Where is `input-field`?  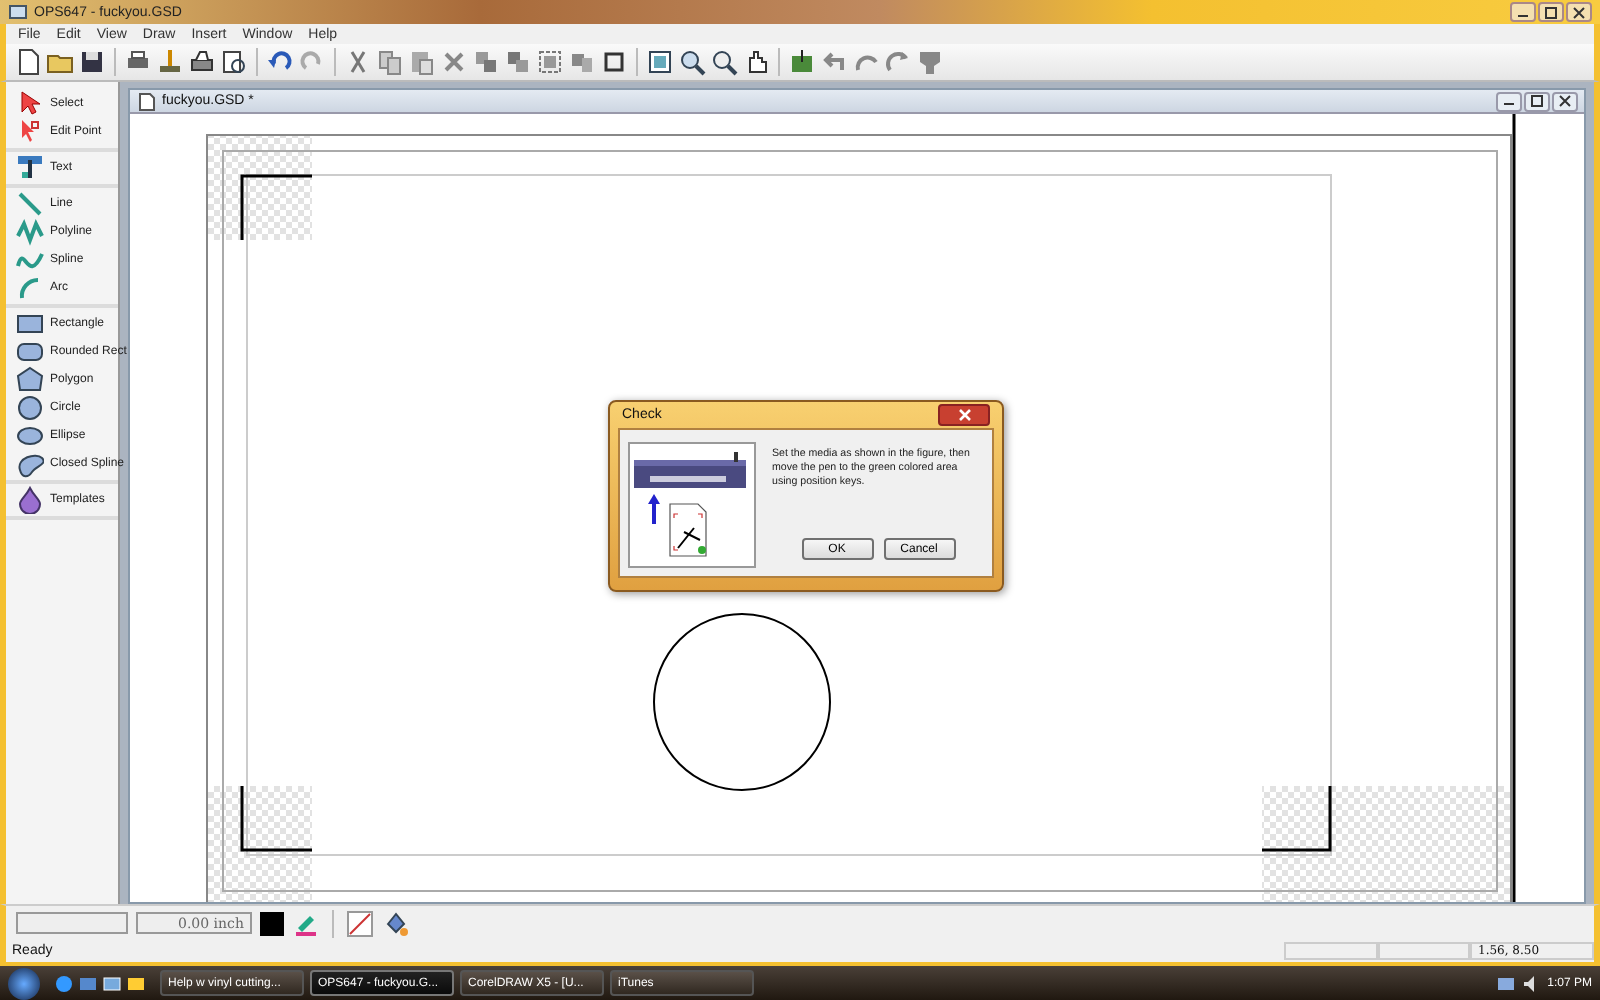
input-field is located at coordinates (72, 923).